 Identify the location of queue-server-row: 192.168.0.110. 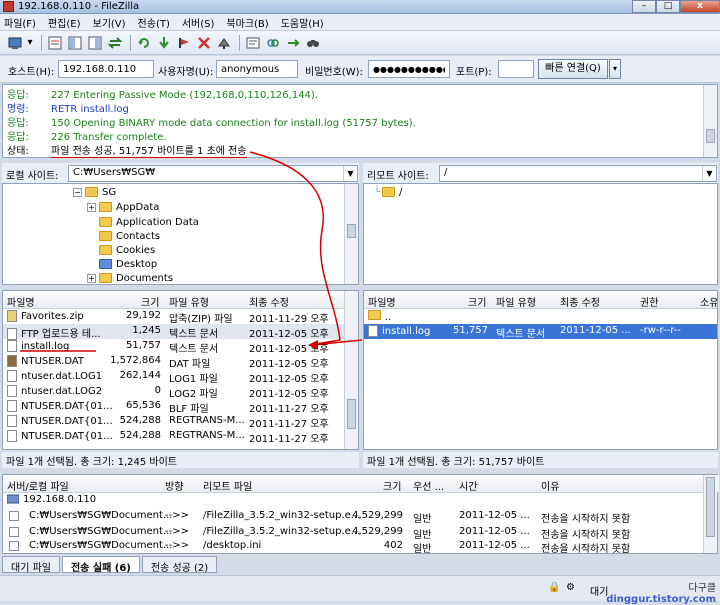
(353, 501).